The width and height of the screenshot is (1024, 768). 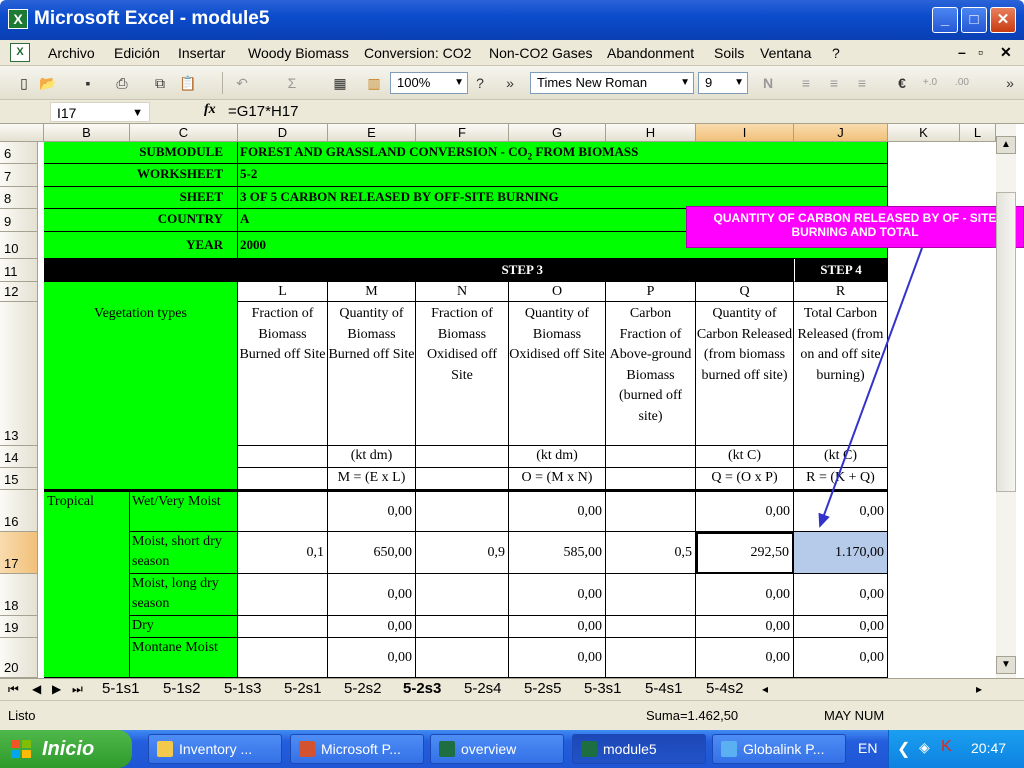 I want to click on antivirus-icon: K, so click(x=946, y=747).